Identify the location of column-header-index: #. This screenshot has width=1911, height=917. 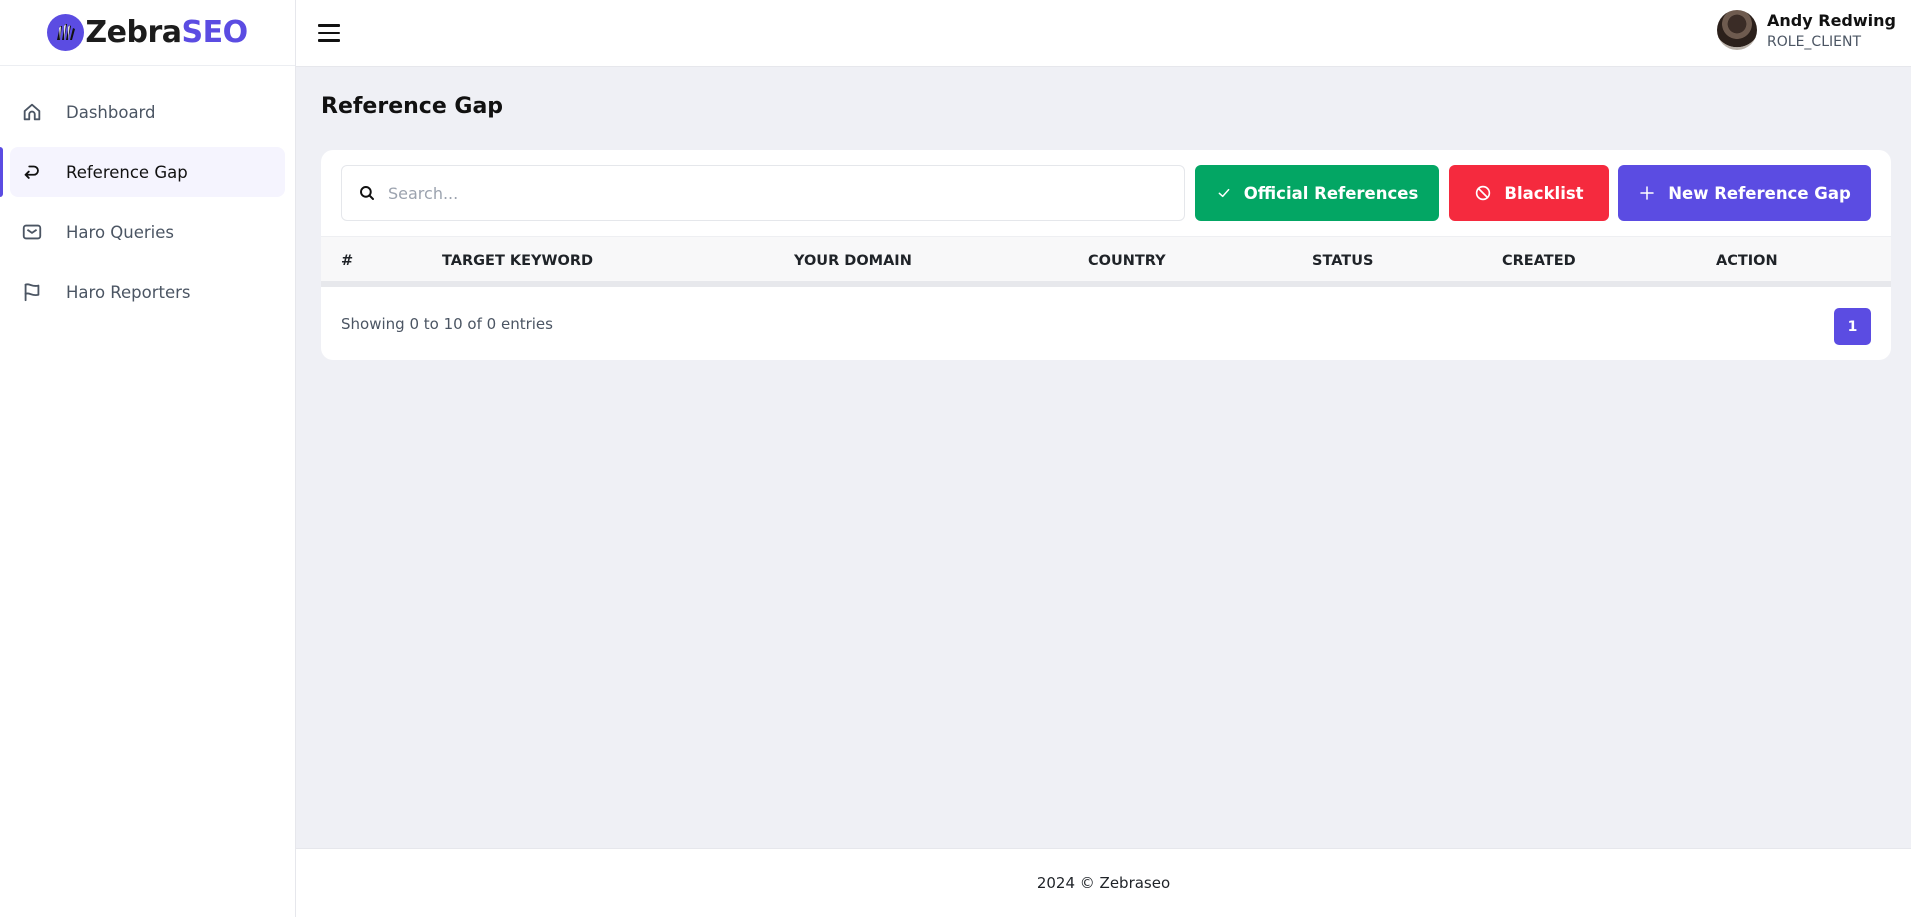
(347, 261).